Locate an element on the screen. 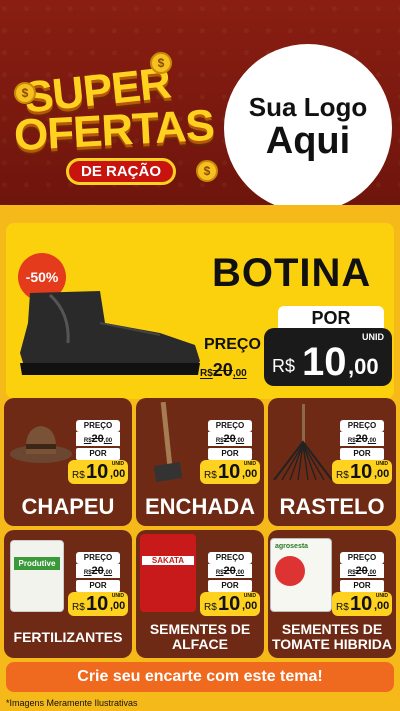  hat-image is located at coordinates (41, 444).